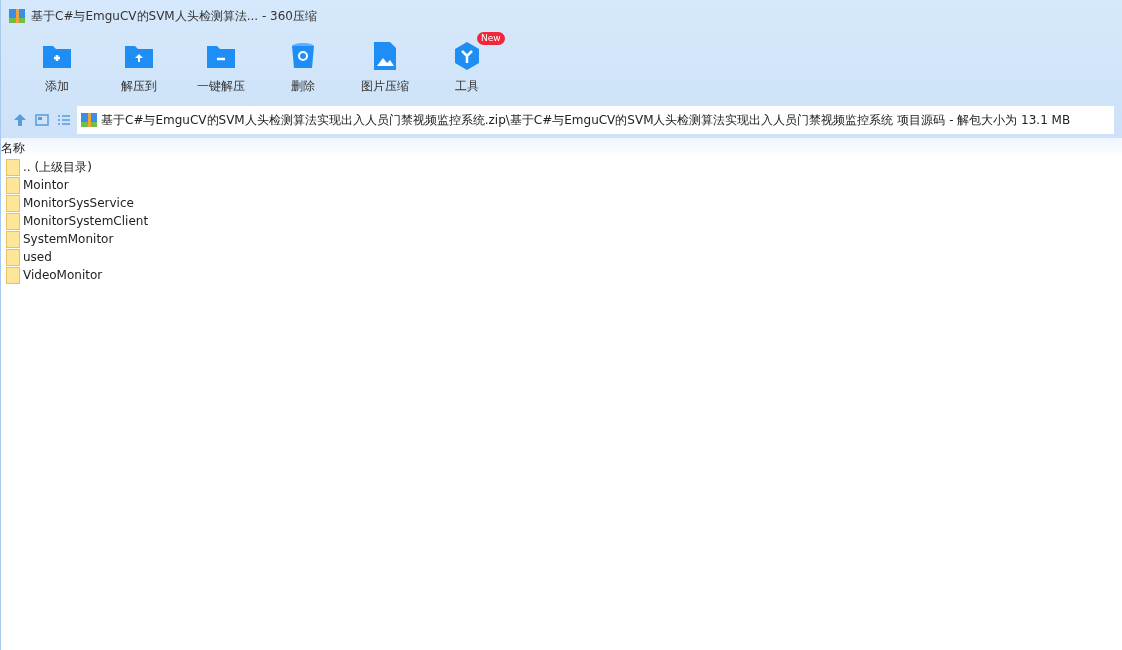 Image resolution: width=1122 pixels, height=650 pixels. I want to click on window-title: 基于C#与EmguCV的SVM人头检测算法... - 360压缩, so click(174, 16).